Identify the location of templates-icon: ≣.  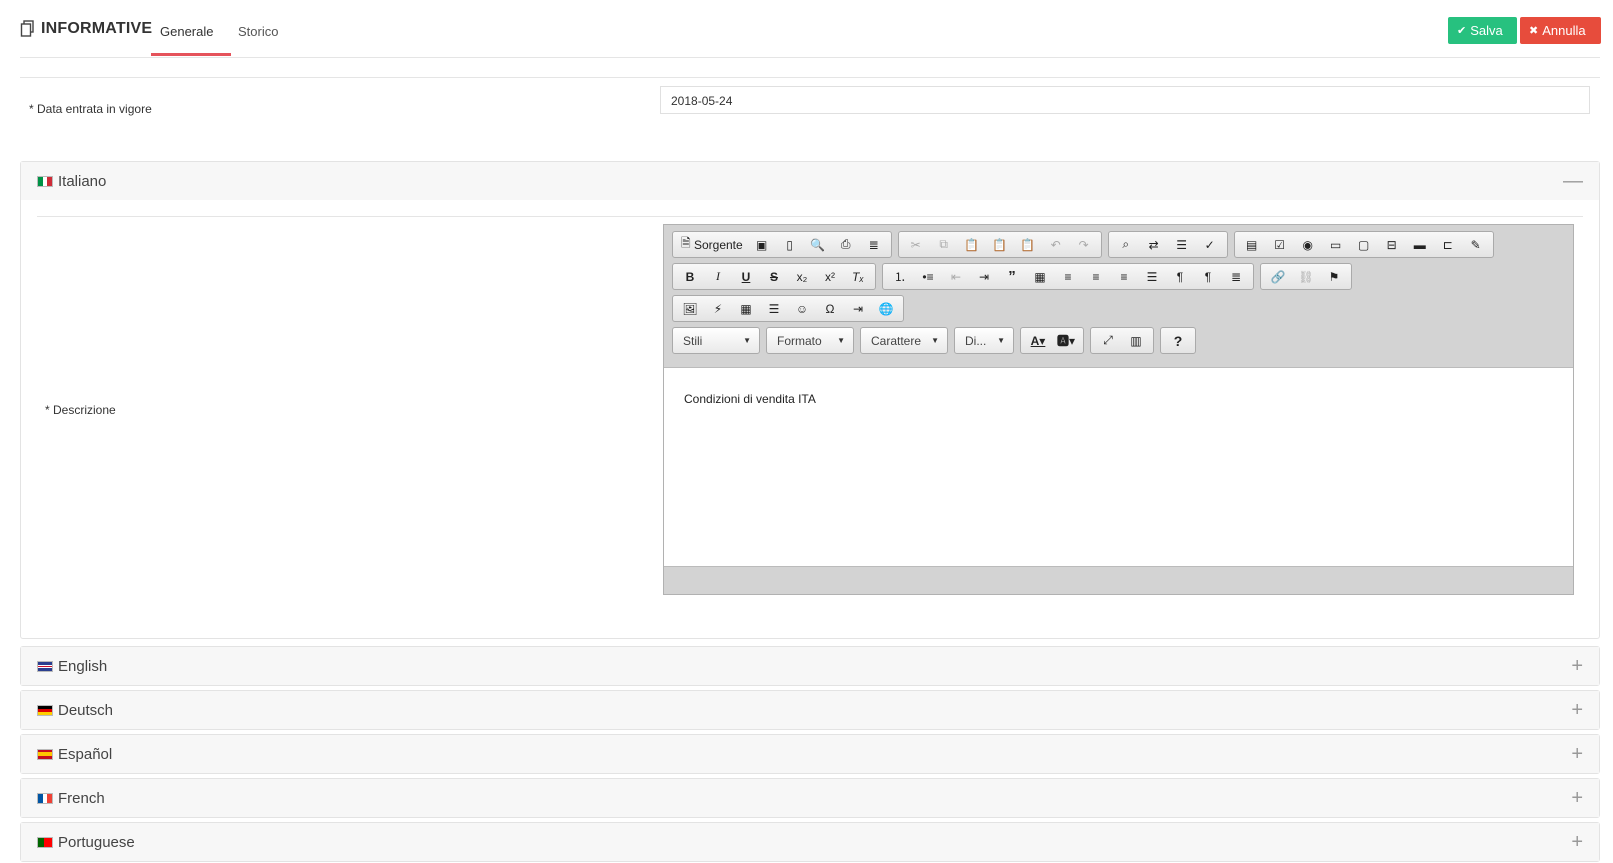
(874, 244).